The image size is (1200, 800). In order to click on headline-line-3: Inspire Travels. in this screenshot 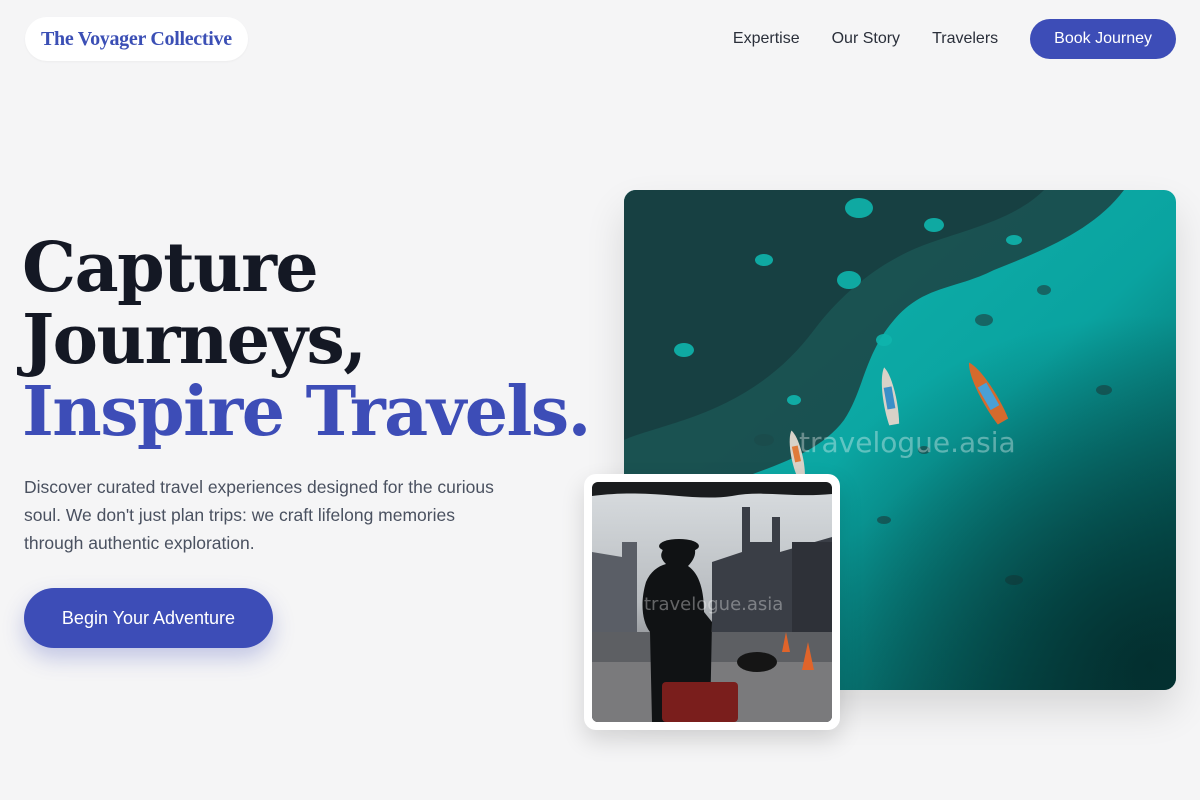, I will do `click(306, 412)`.